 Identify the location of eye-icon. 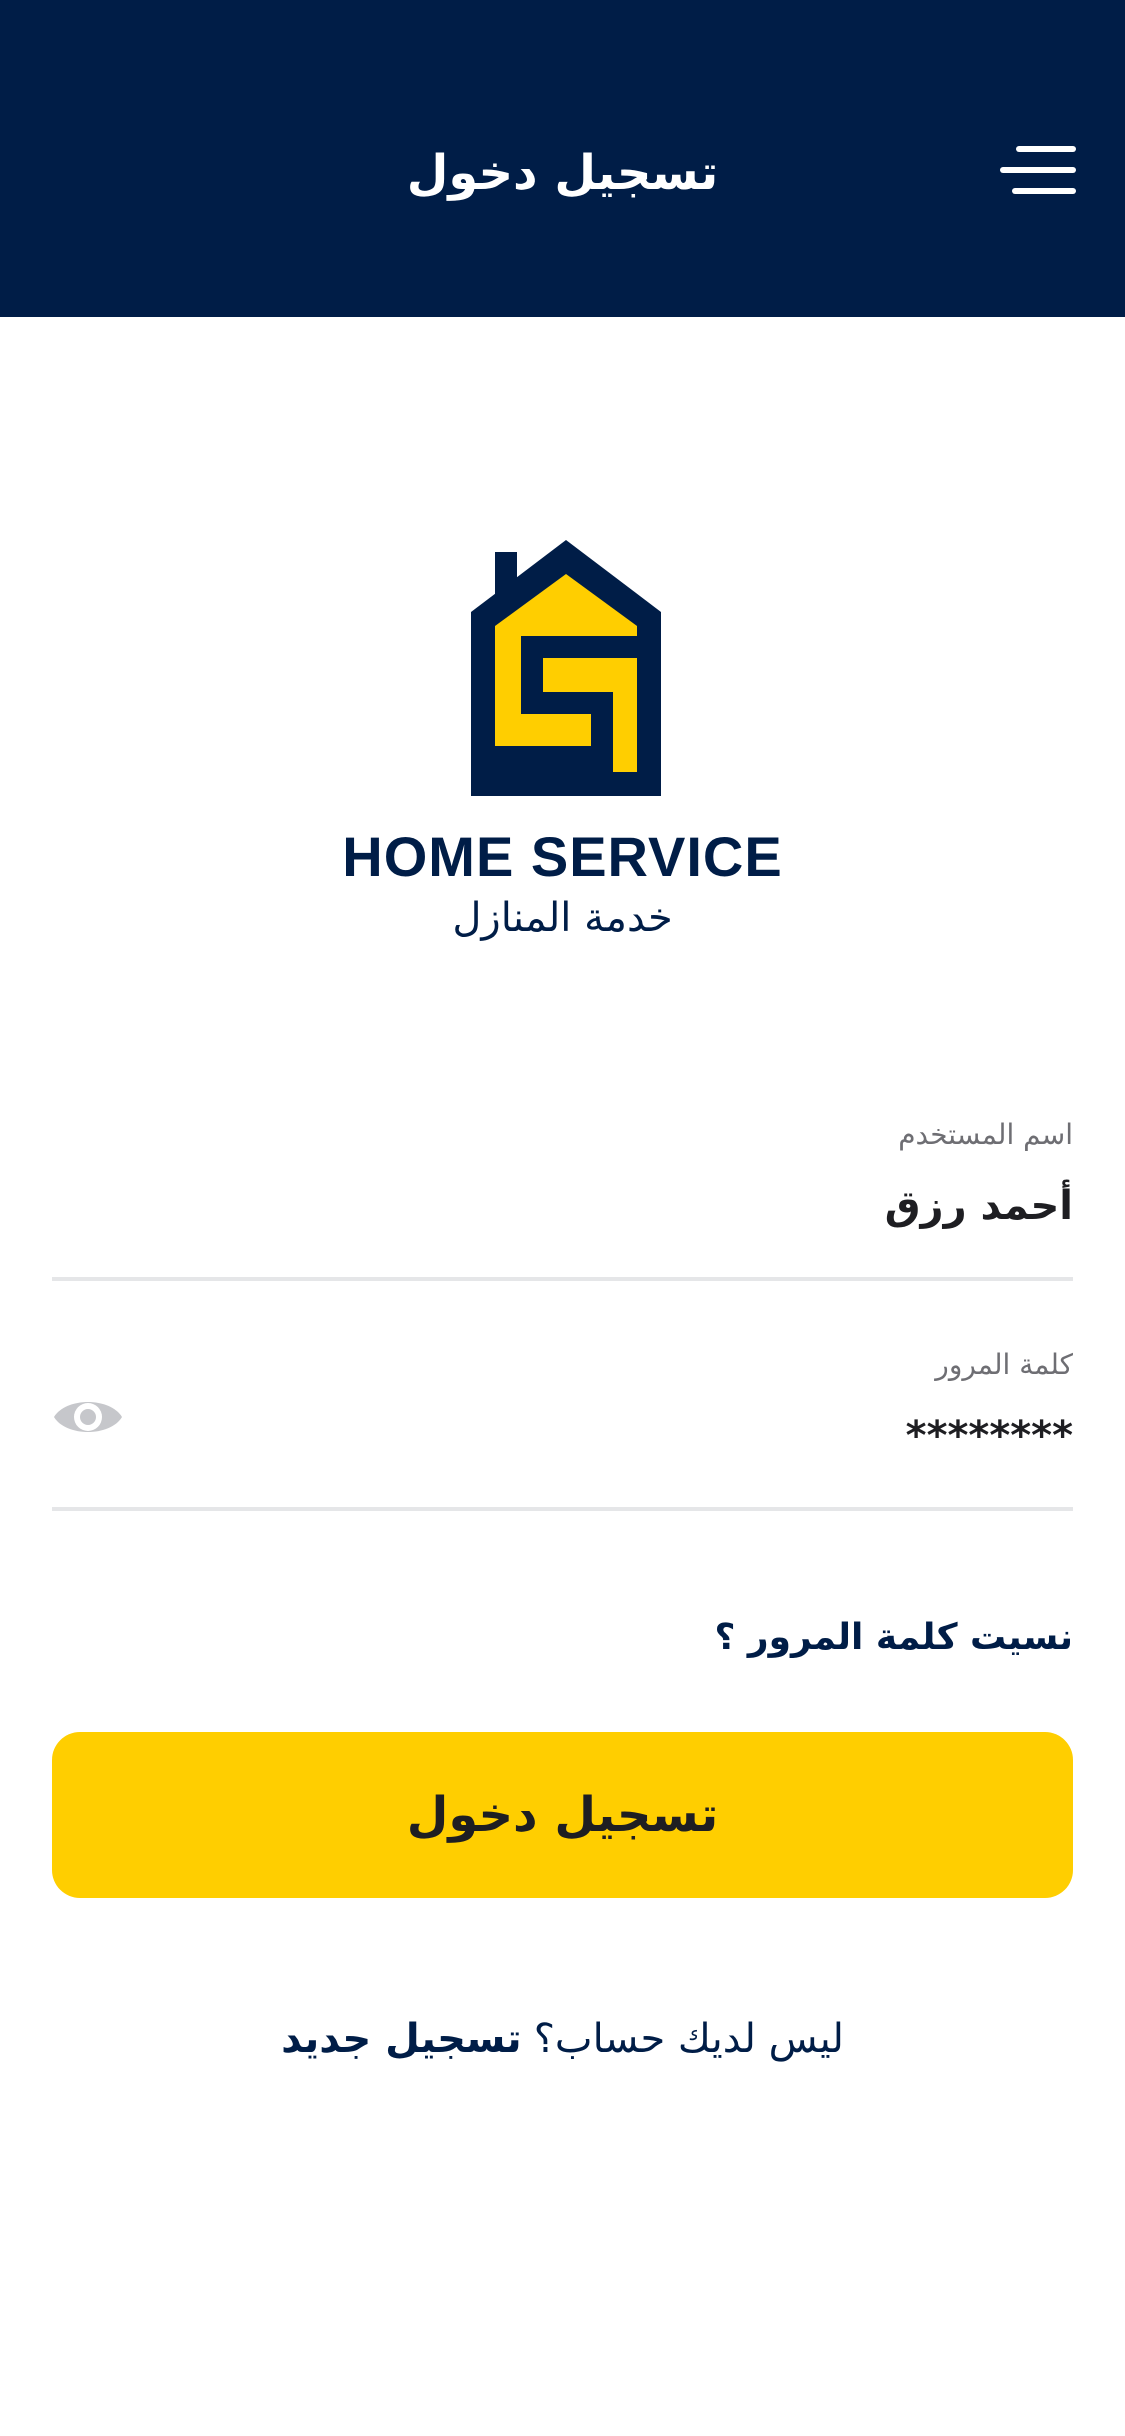
(88, 1417).